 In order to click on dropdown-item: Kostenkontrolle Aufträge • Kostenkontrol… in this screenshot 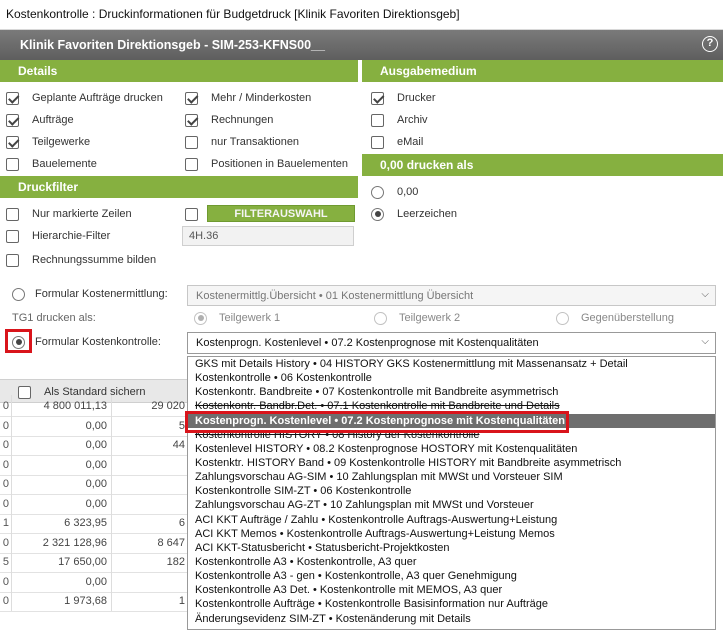, I will do `click(451, 604)`.